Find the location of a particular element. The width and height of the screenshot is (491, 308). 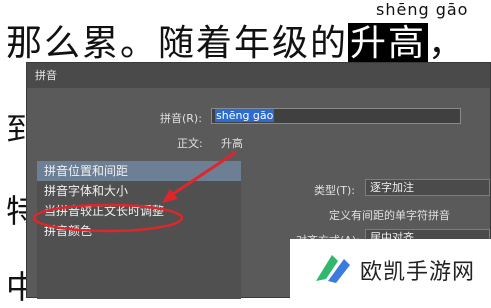

watermark-text: 欧凯手游网 is located at coordinates (418, 272).